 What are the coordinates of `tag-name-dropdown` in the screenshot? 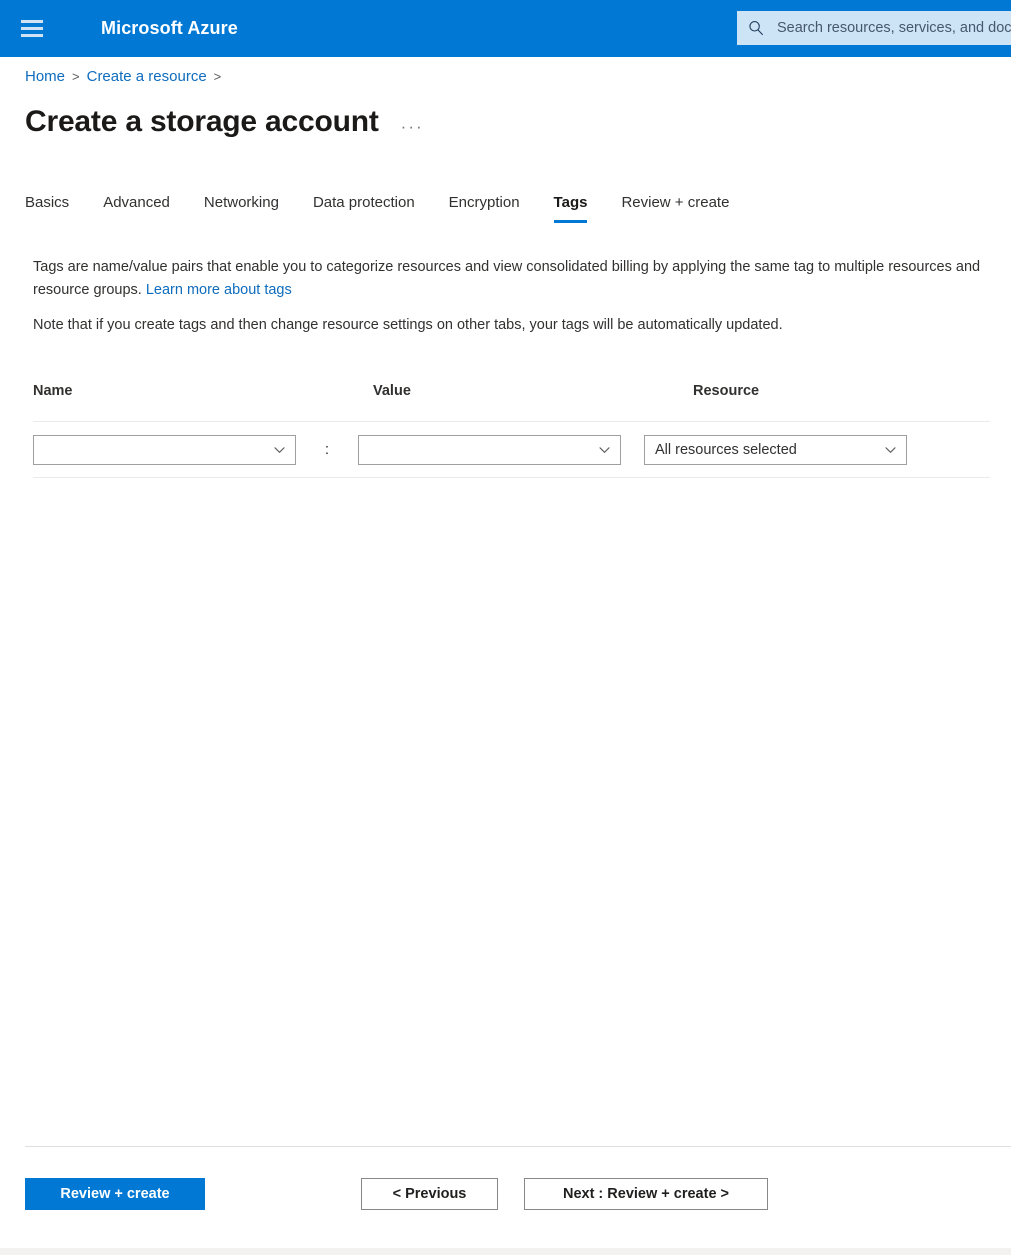 It's located at (164, 449).